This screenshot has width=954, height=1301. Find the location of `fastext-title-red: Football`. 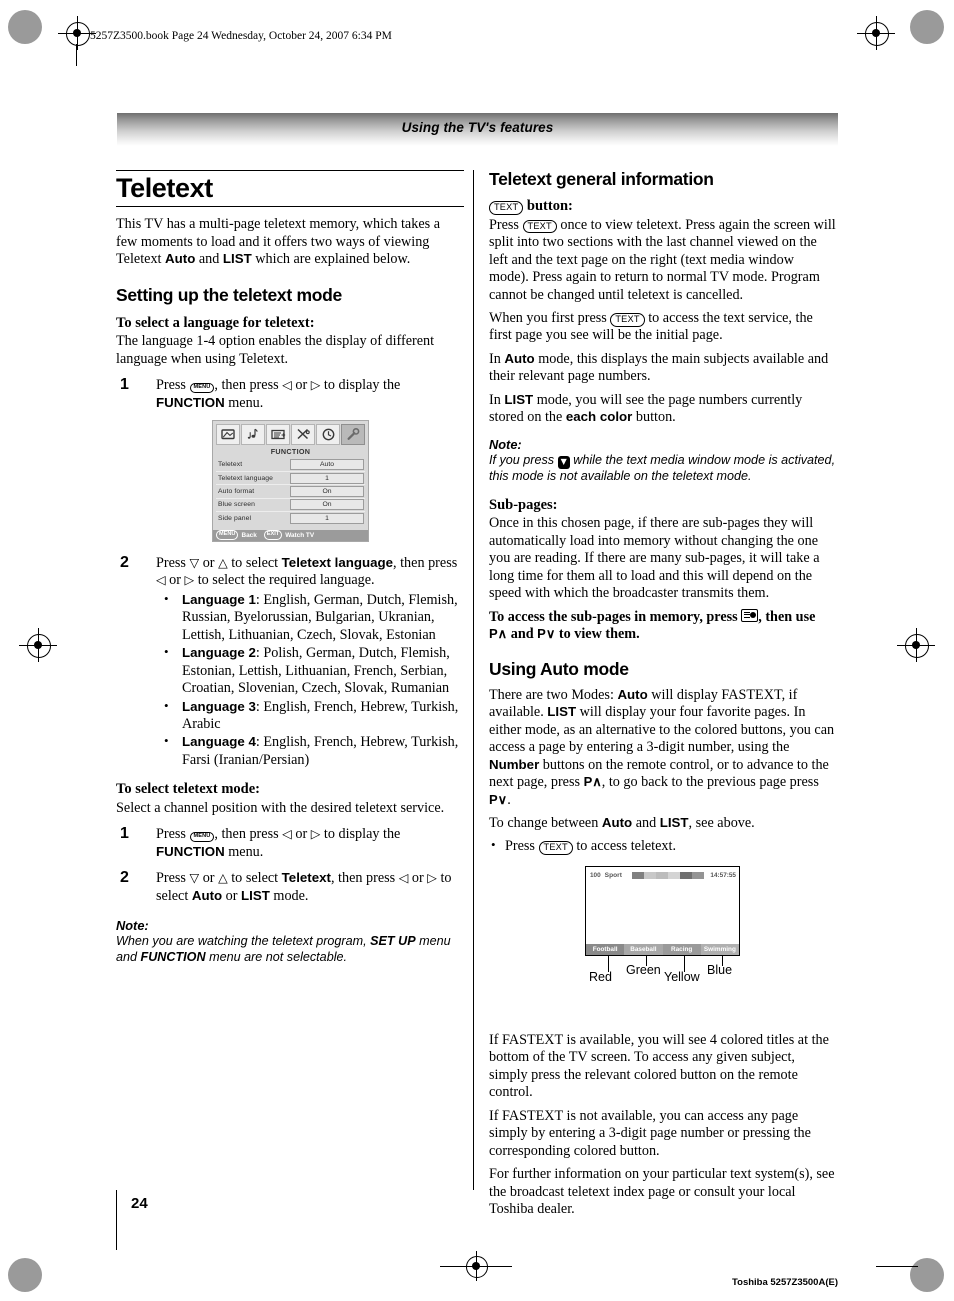

fastext-title-red: Football is located at coordinates (605, 949).